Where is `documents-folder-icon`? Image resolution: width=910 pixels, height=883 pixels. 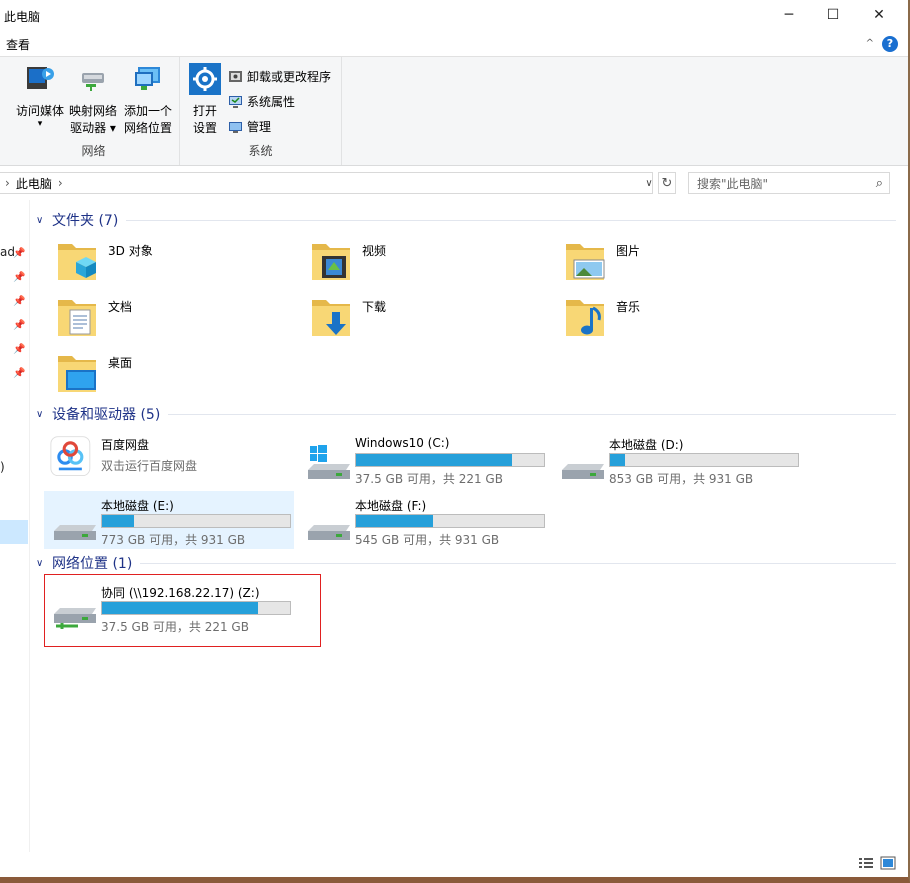 documents-folder-icon is located at coordinates (77, 318).